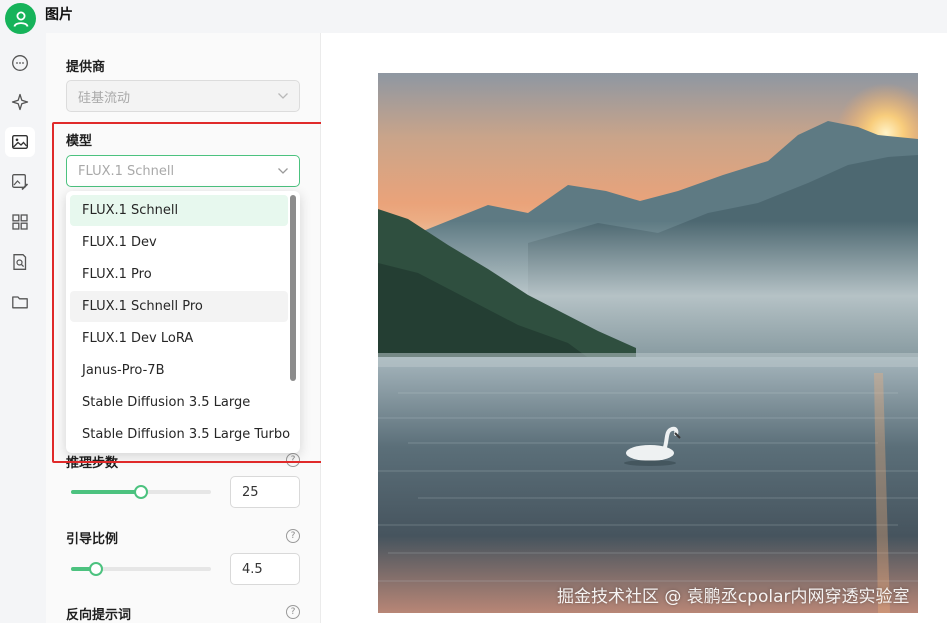  What do you see at coordinates (265, 492) in the screenshot?
I see `steps-input: 25` at bounding box center [265, 492].